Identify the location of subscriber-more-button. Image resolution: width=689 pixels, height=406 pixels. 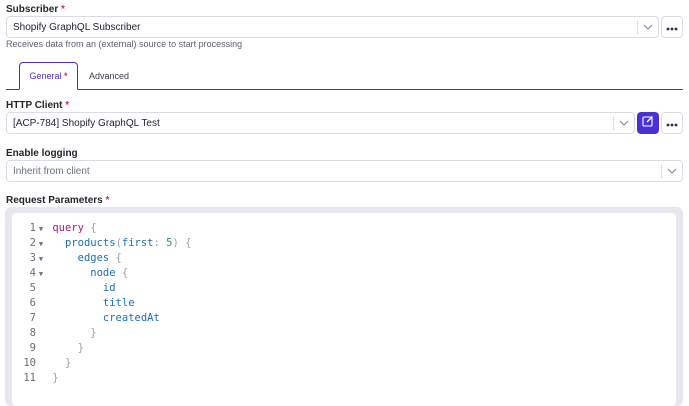
(672, 27).